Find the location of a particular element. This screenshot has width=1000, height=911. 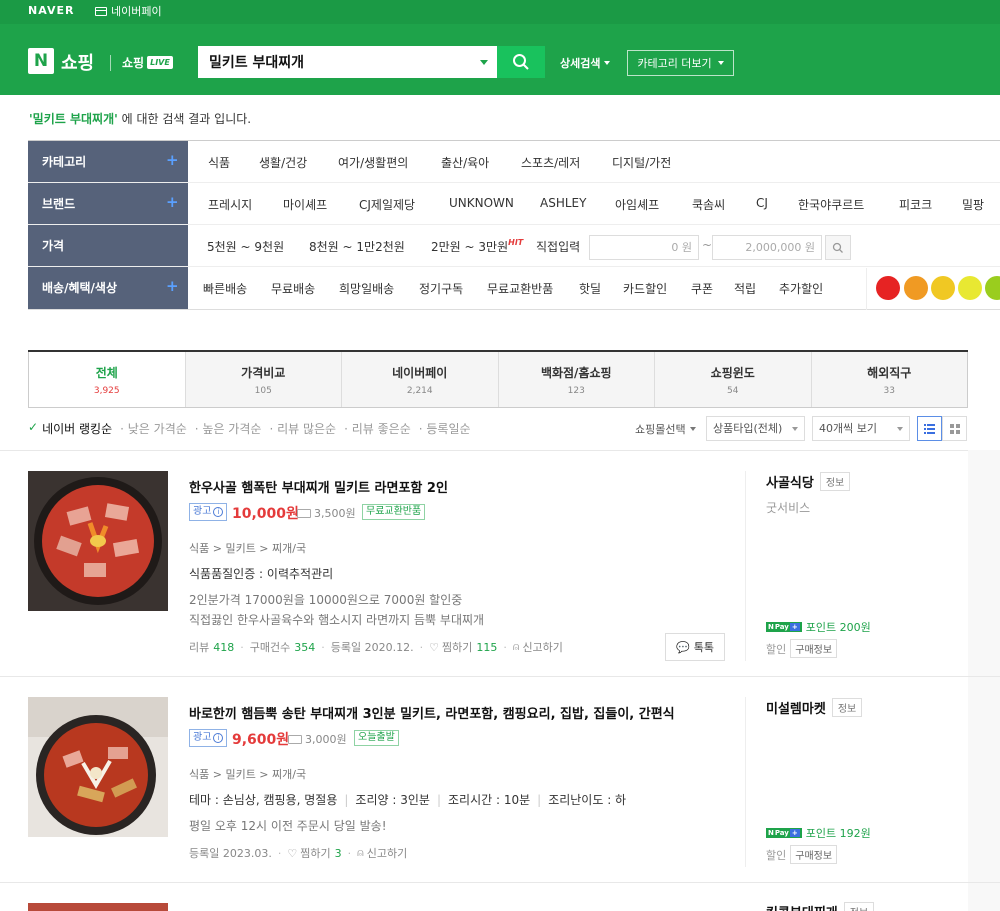

color-swatch-gold is located at coordinates (943, 288).